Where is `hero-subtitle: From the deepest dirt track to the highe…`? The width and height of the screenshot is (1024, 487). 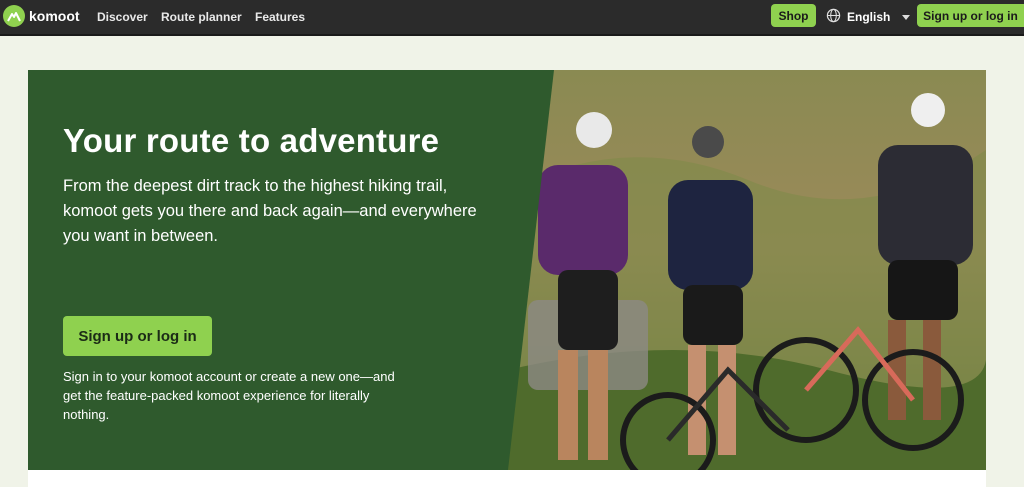 hero-subtitle: From the deepest dirt track to the highe… is located at coordinates (270, 211).